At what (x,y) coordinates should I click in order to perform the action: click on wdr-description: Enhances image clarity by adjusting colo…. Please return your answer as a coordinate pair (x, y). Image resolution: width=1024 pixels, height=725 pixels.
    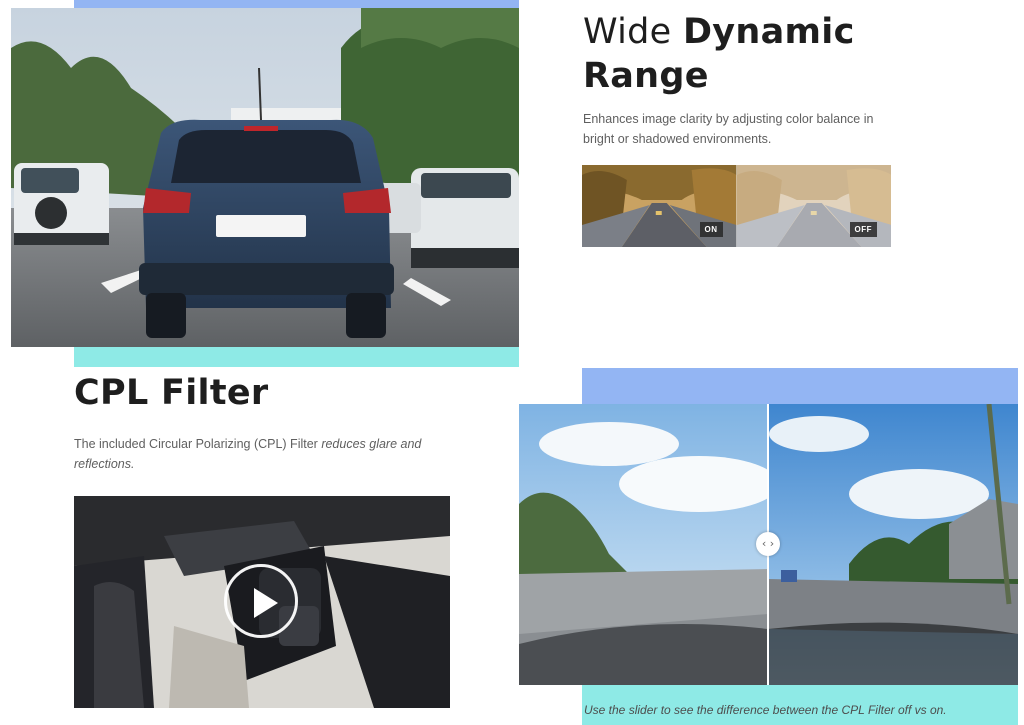
    Looking at the image, I should click on (728, 129).